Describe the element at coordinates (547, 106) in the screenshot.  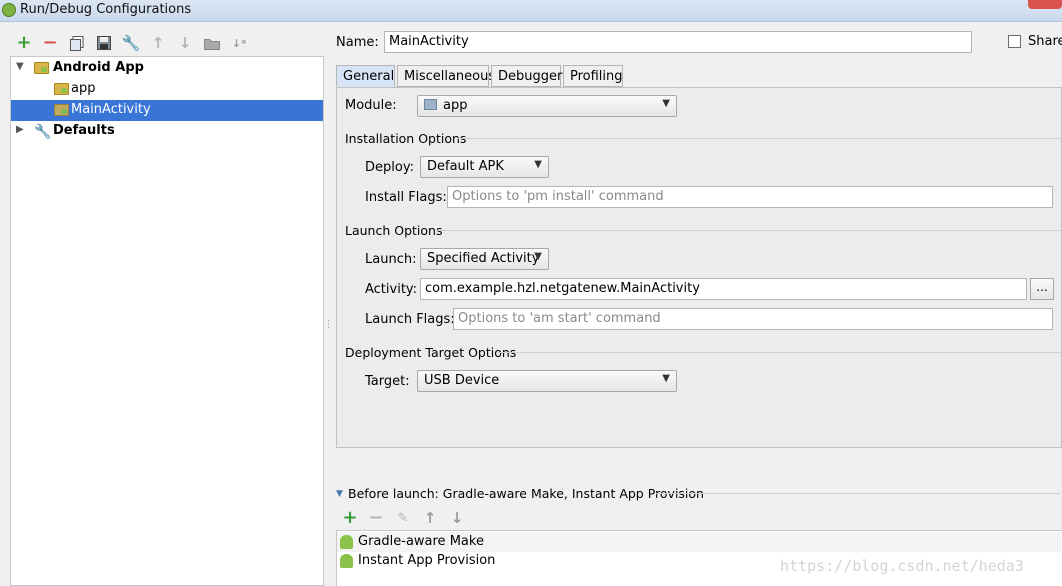
I see `module-combo: app ▼` at that location.